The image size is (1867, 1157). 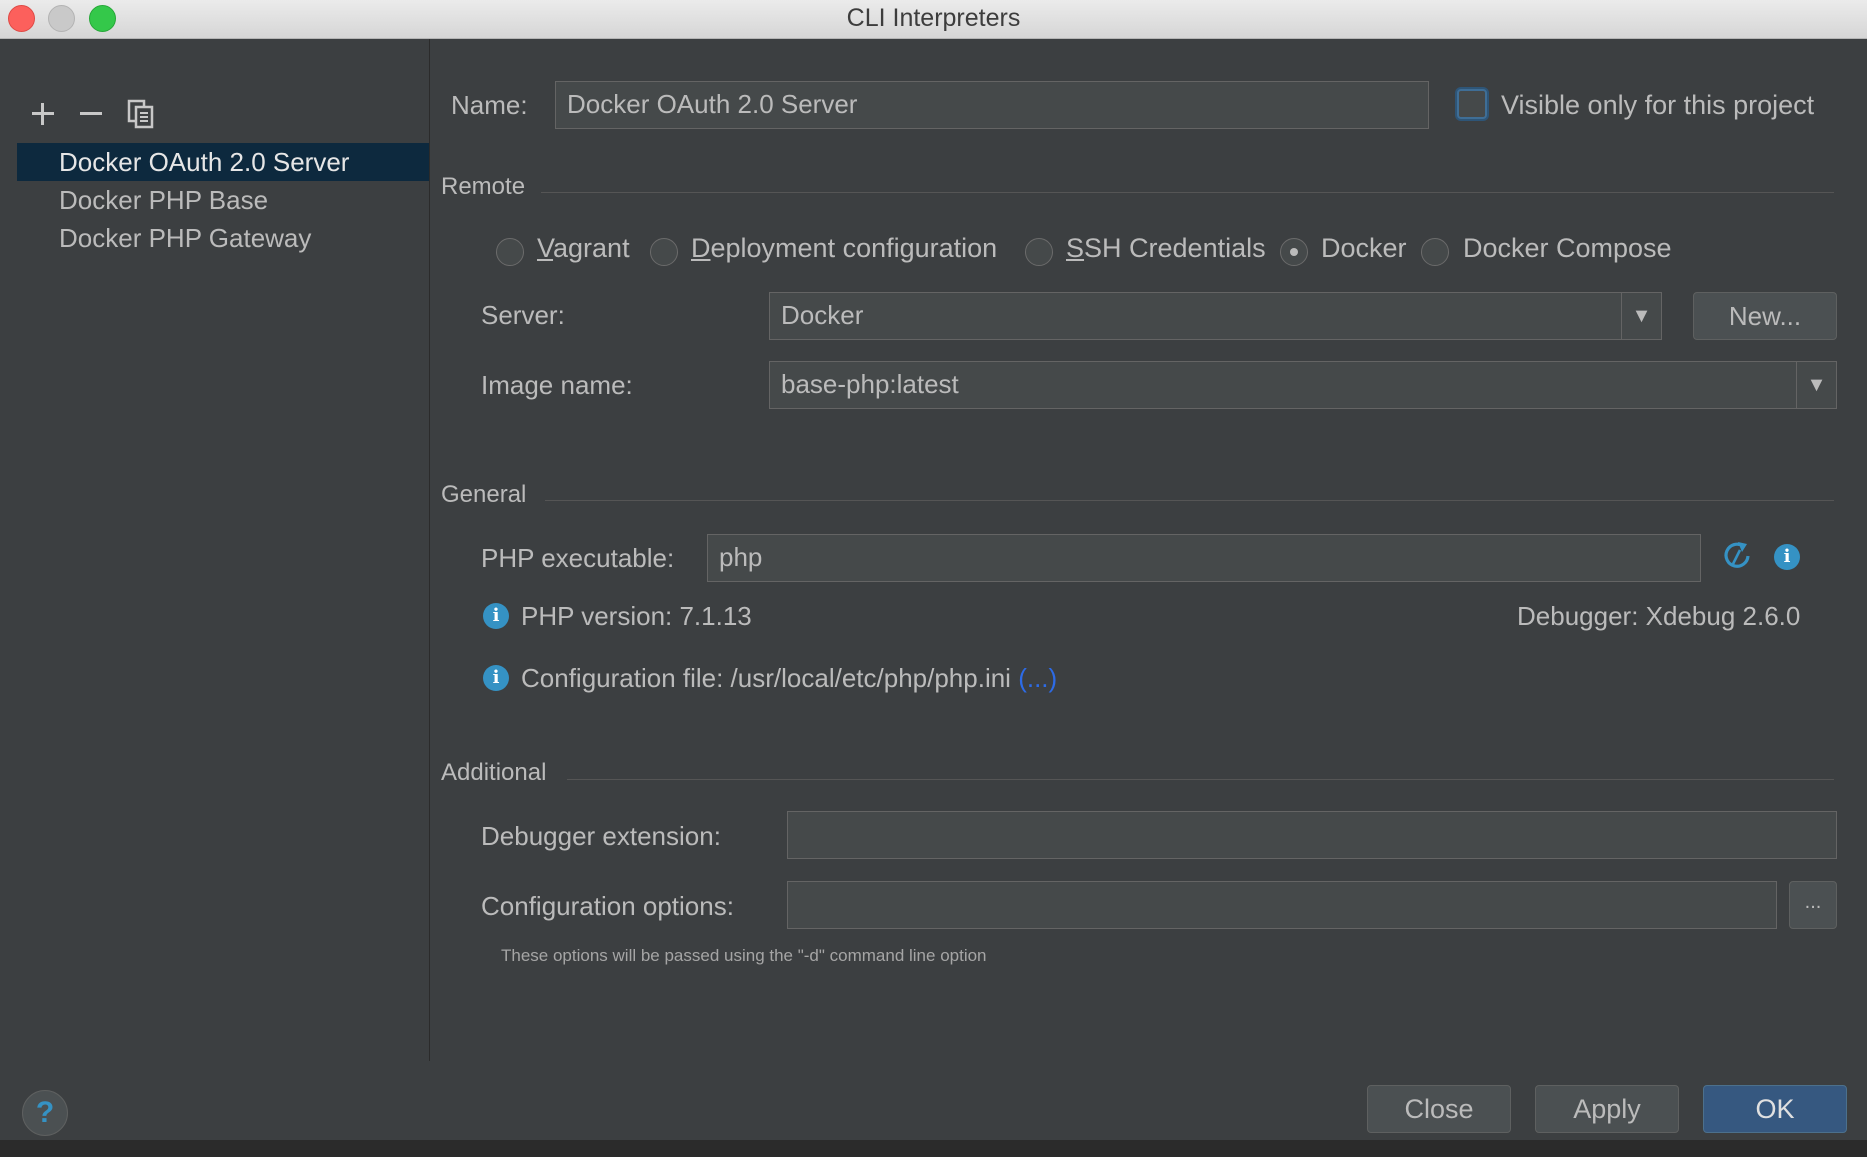 I want to click on radio-docker-compose, so click(x=1435, y=252).